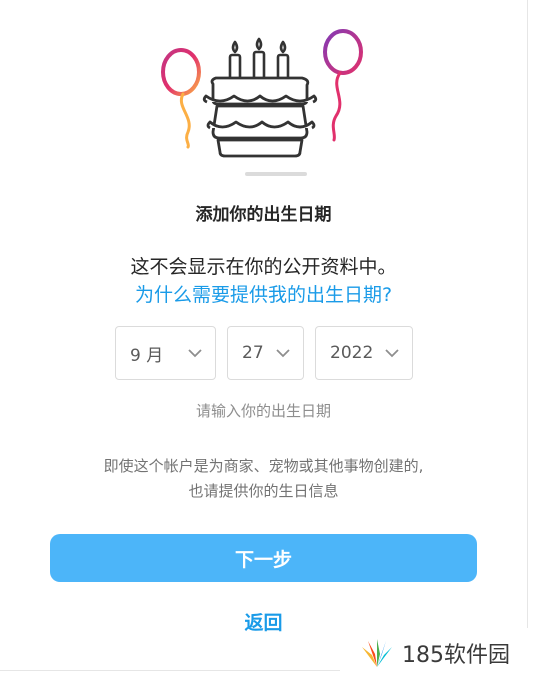 This screenshot has width=539, height=678. What do you see at coordinates (377, 653) in the screenshot?
I see `fan-logo-icon` at bounding box center [377, 653].